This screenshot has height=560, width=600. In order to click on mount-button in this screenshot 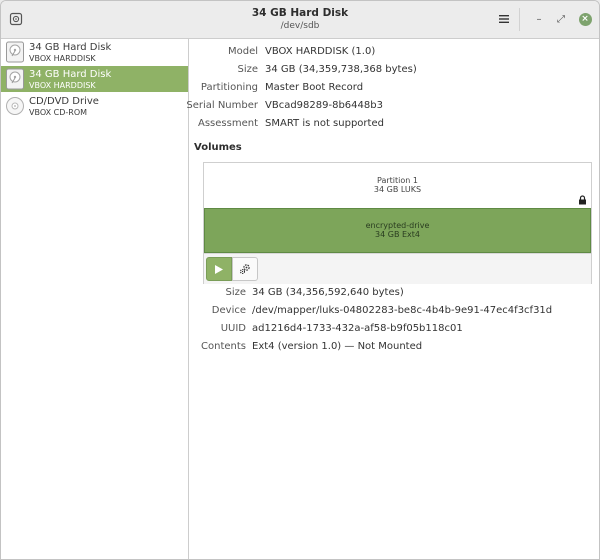, I will do `click(219, 269)`.